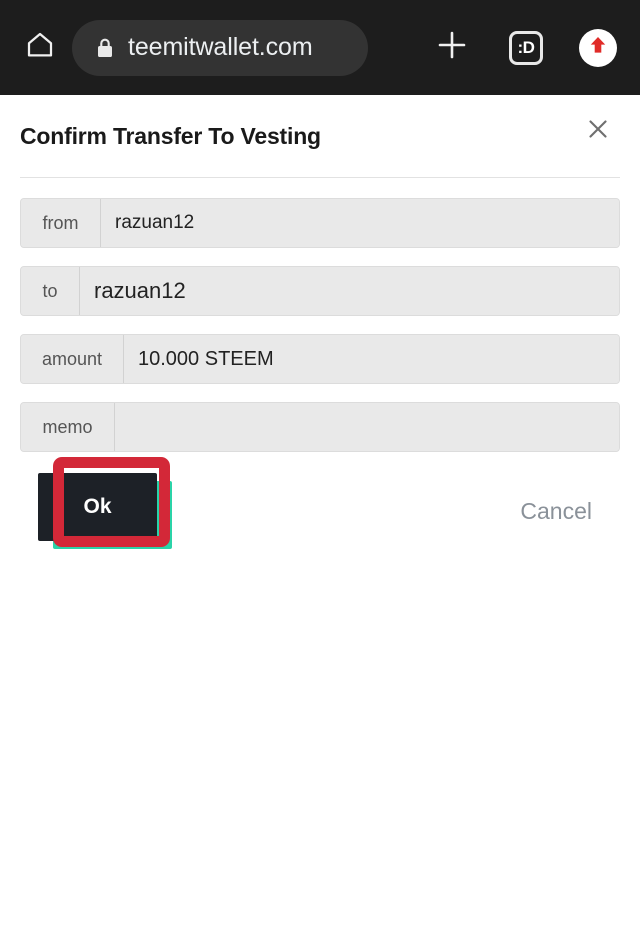 The image size is (640, 948). I want to click on field-from: from razuan12, so click(320, 223).